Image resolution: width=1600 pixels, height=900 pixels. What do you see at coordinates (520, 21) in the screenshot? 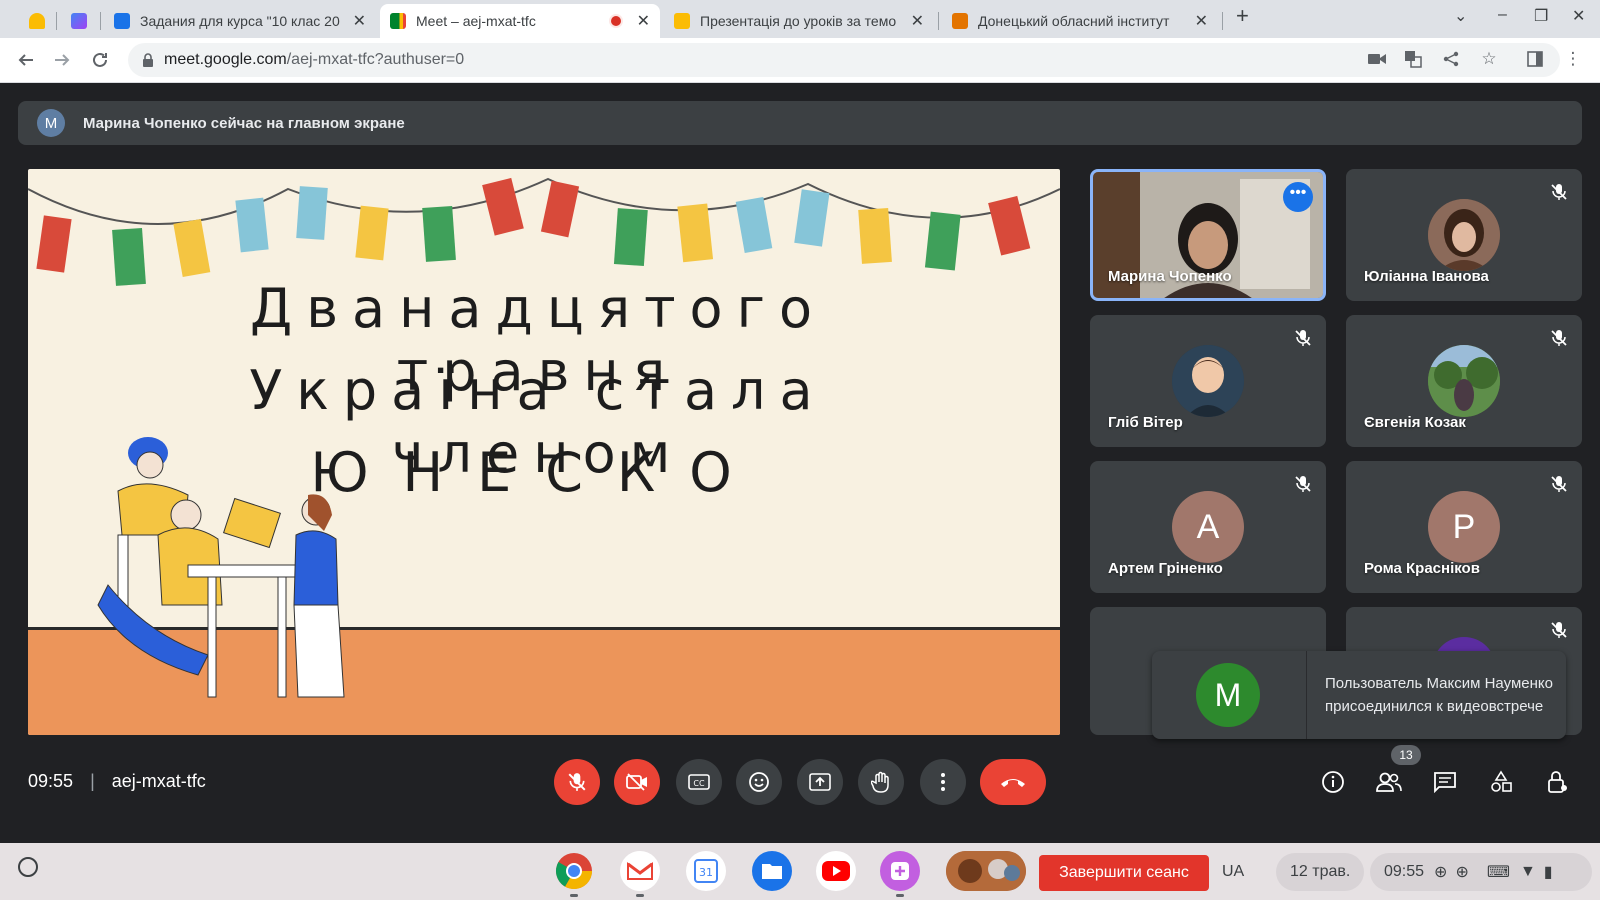
I see `tab-meet: Meet – aej-mxat-tfc ✕` at bounding box center [520, 21].